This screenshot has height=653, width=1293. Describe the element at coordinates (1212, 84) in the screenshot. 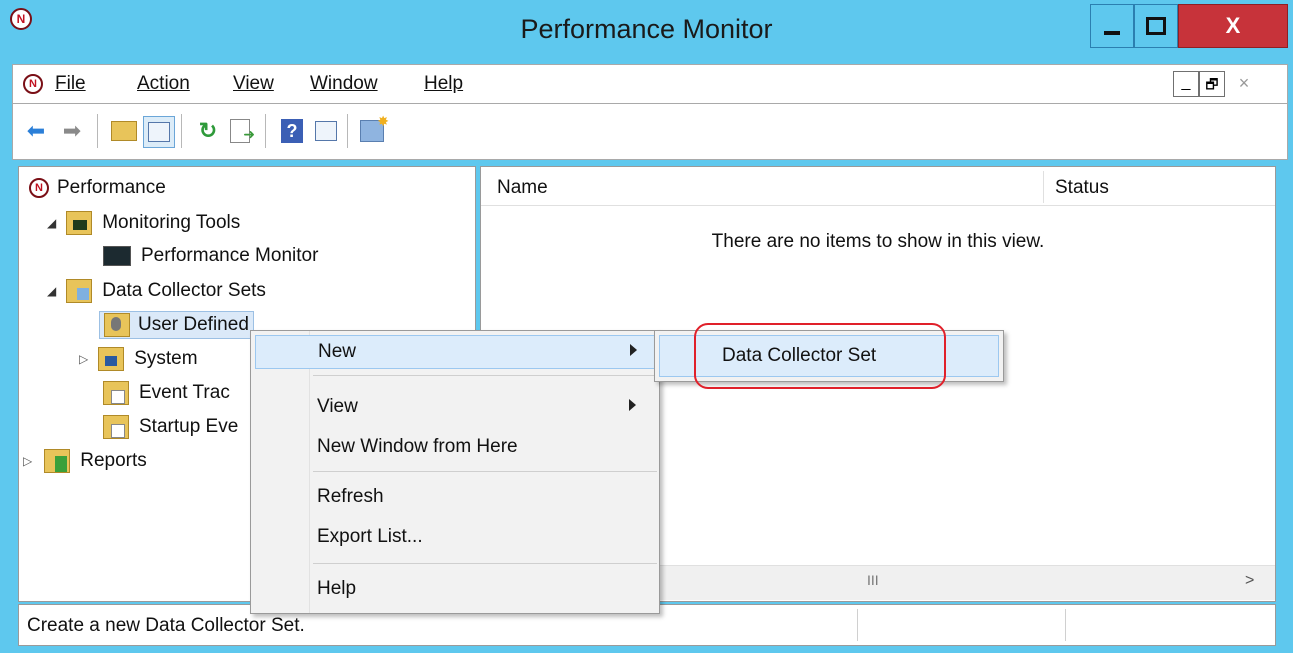

I see `mdi-restore-button: 🗗` at that location.